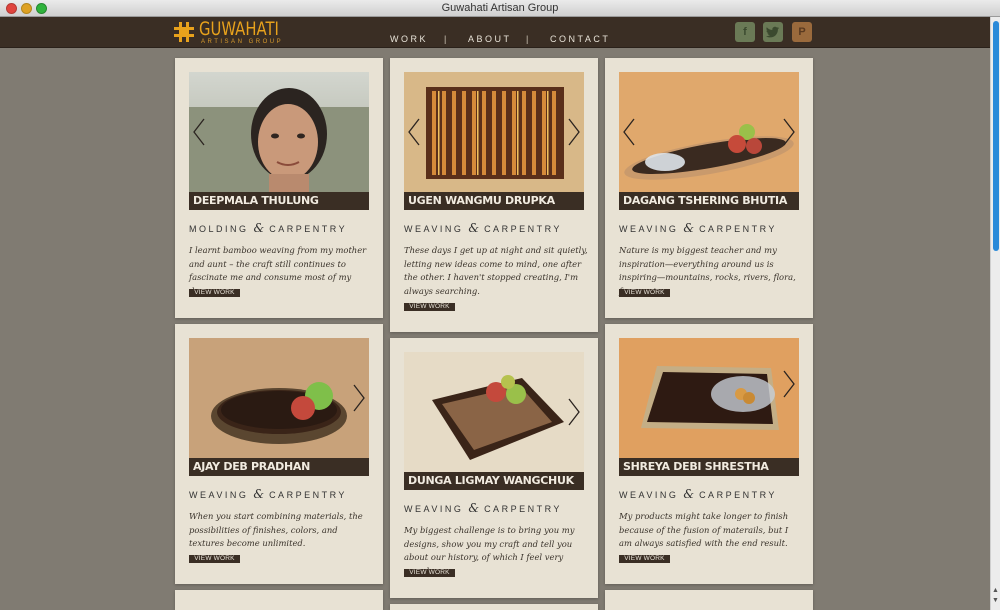 The width and height of the screenshot is (1000, 610). What do you see at coordinates (995, 600) in the screenshot?
I see `scroll-down-icon: ▼` at bounding box center [995, 600].